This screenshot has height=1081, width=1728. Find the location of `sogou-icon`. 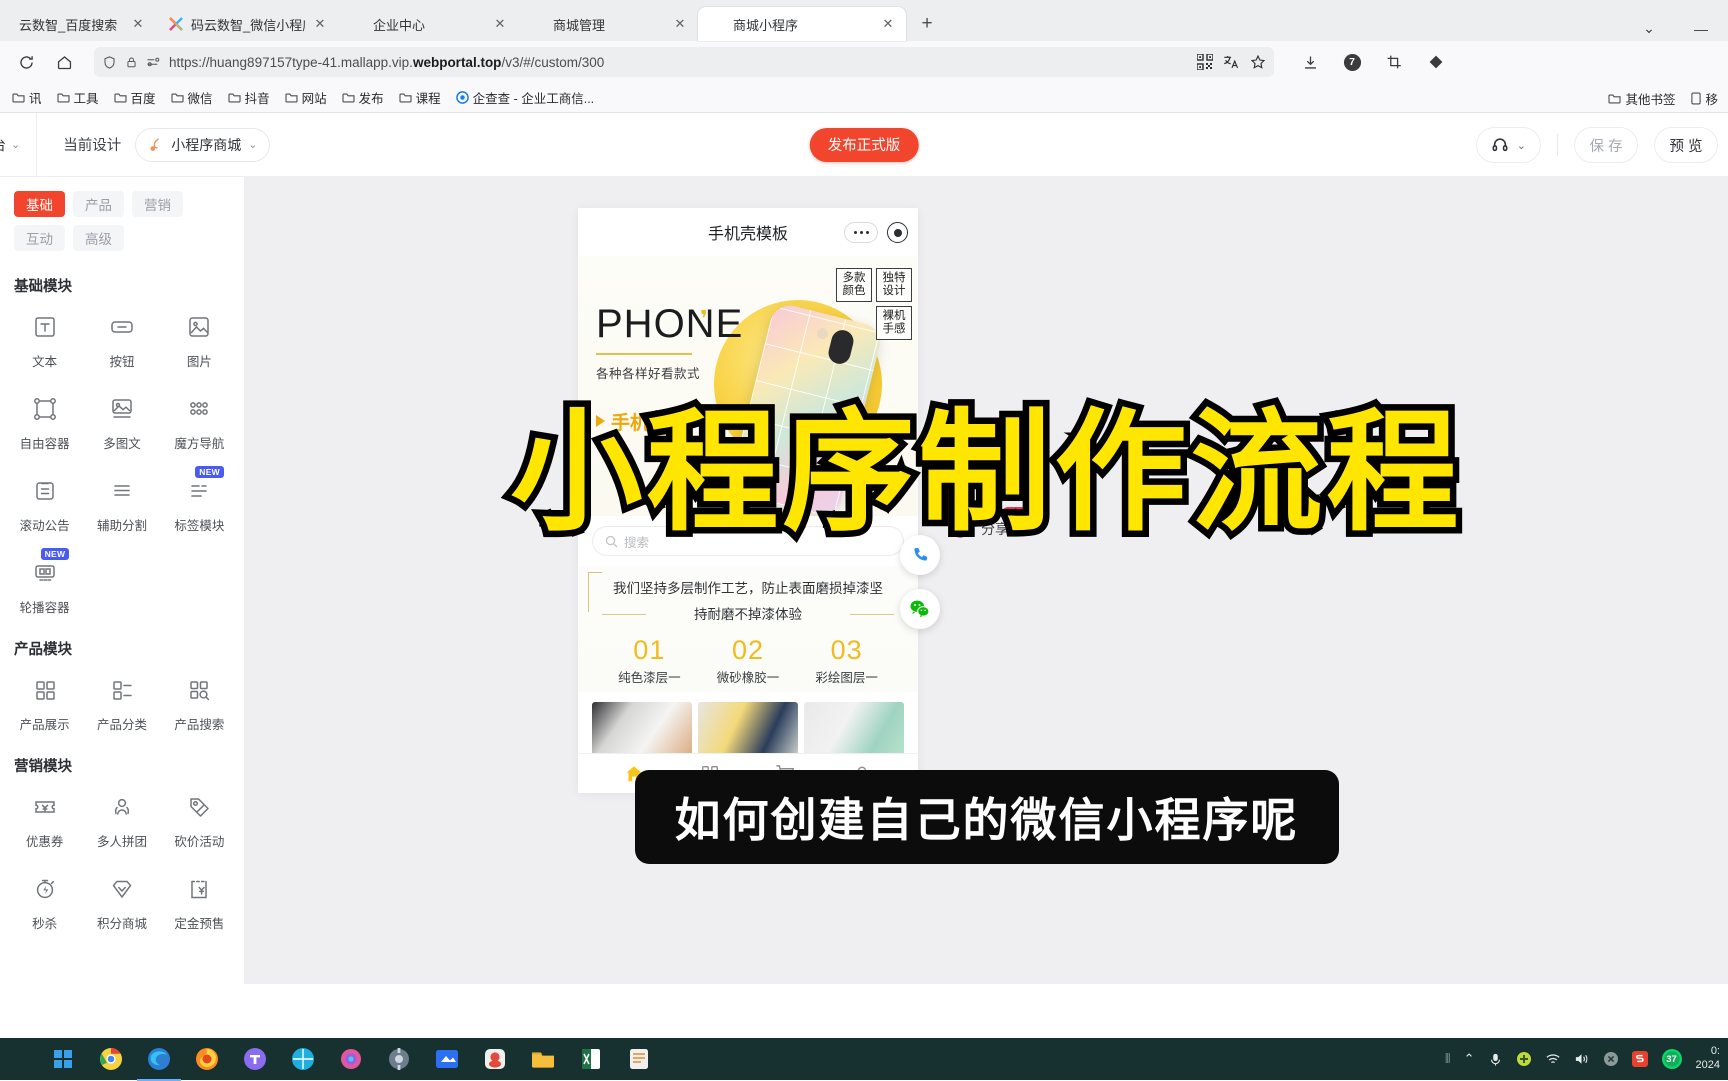

sogou-icon is located at coordinates (1640, 1059).